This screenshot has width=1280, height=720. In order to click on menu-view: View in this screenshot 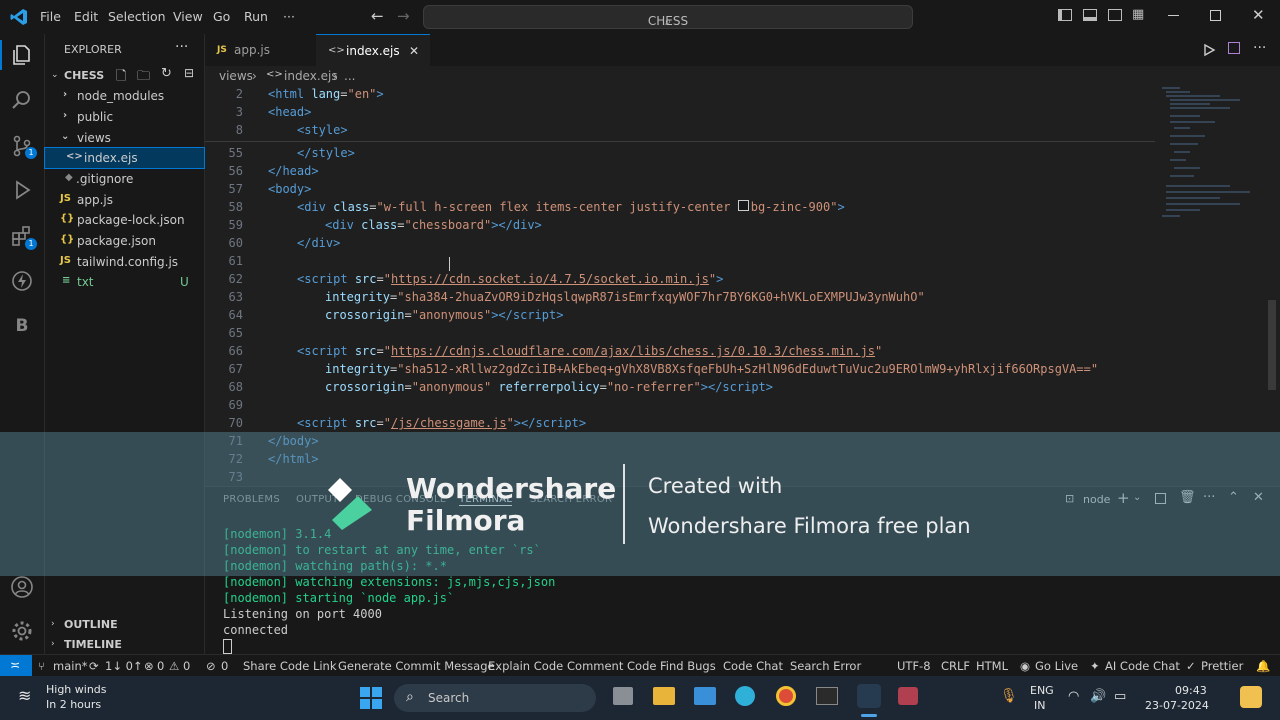, I will do `click(188, 16)`.